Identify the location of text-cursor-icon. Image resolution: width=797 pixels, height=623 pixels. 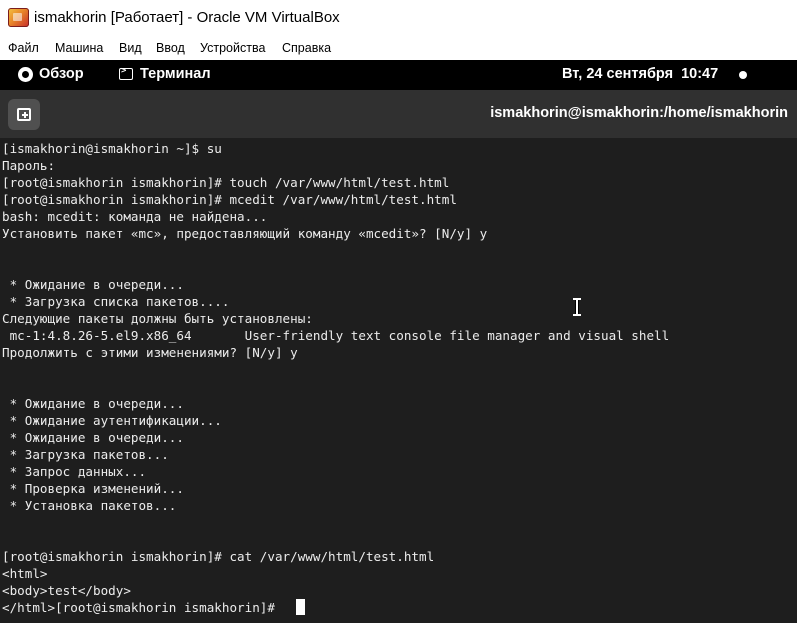
(577, 307).